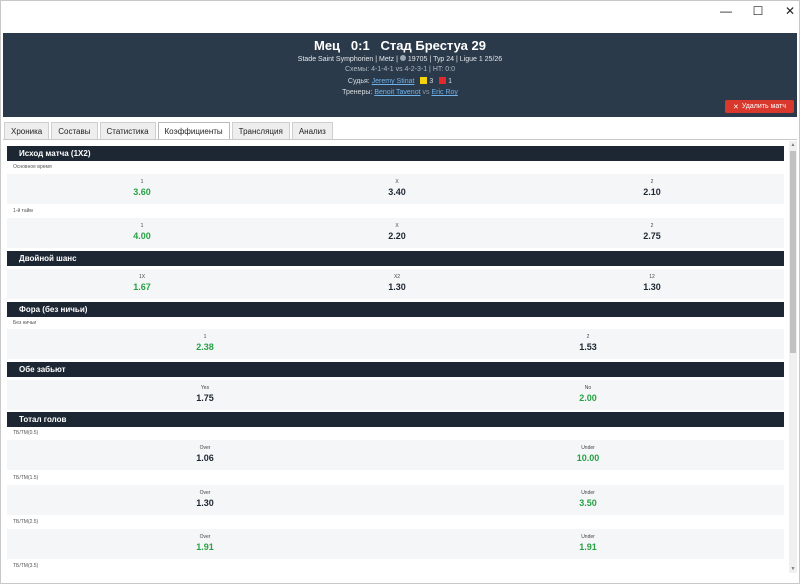 The image size is (800, 584). I want to click on title-bar: — ☐ ✕, so click(400, 16).